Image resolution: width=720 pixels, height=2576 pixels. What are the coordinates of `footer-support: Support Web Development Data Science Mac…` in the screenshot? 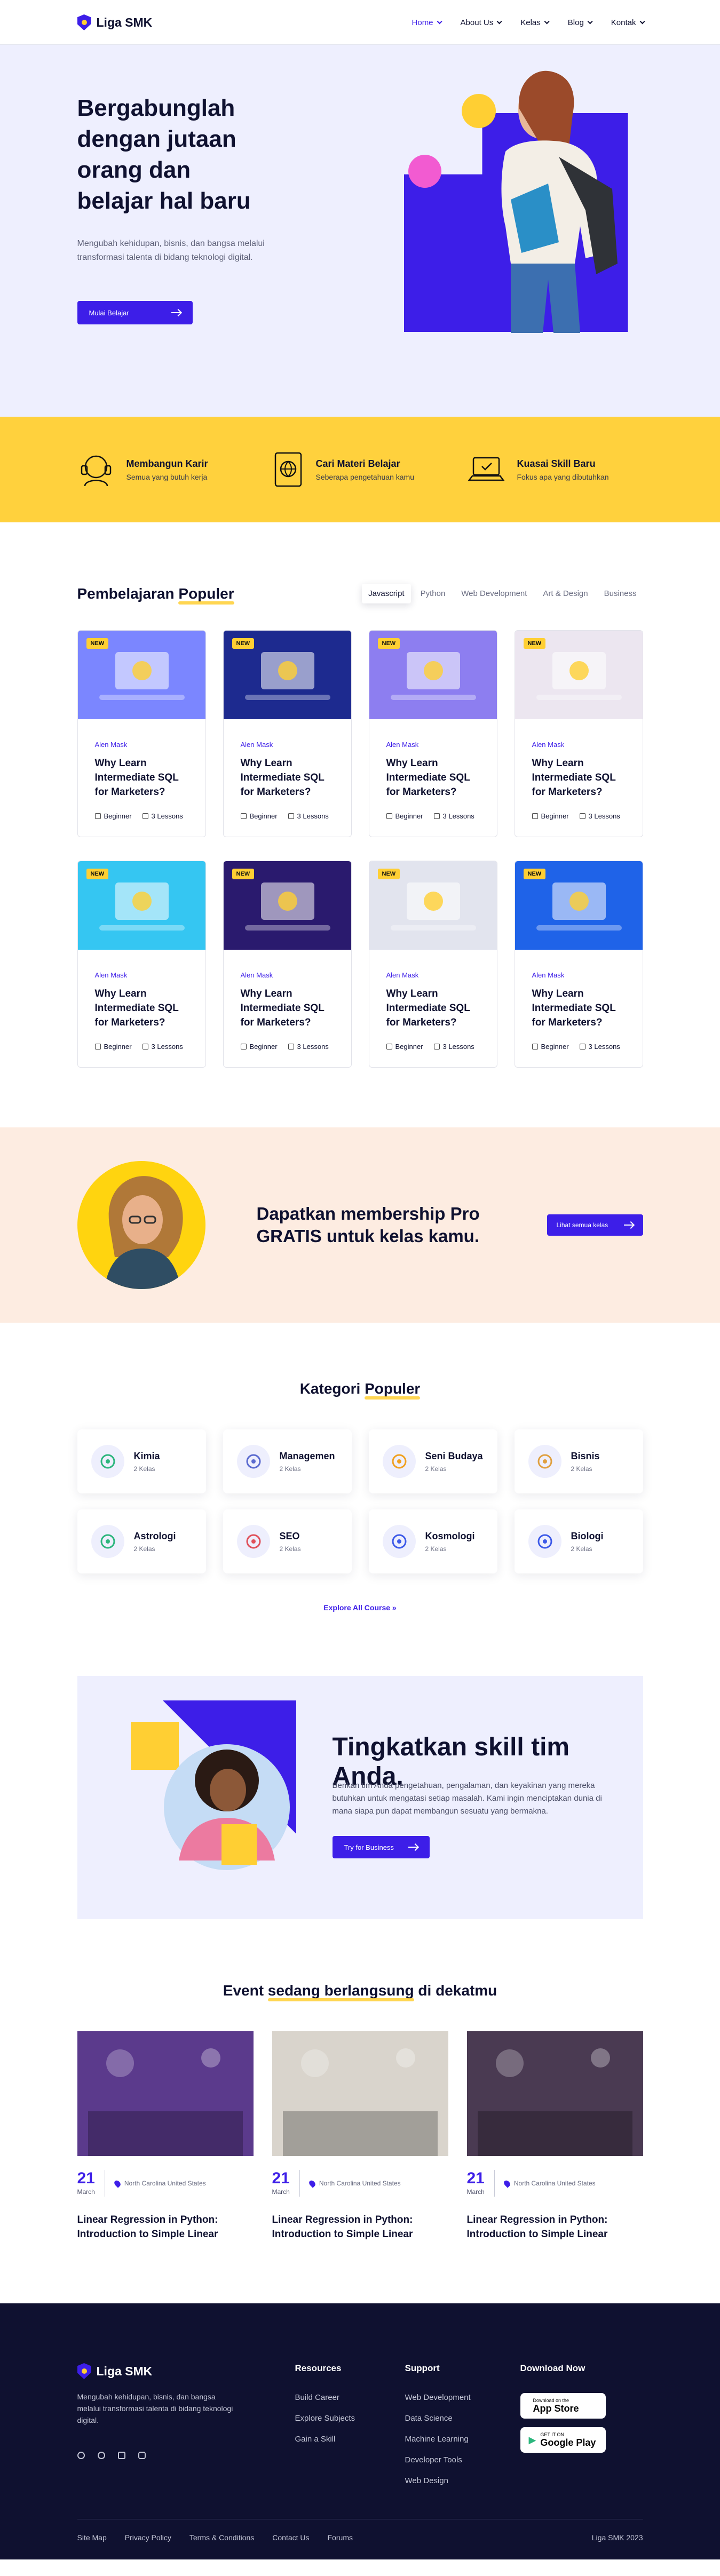 It's located at (438, 2430).